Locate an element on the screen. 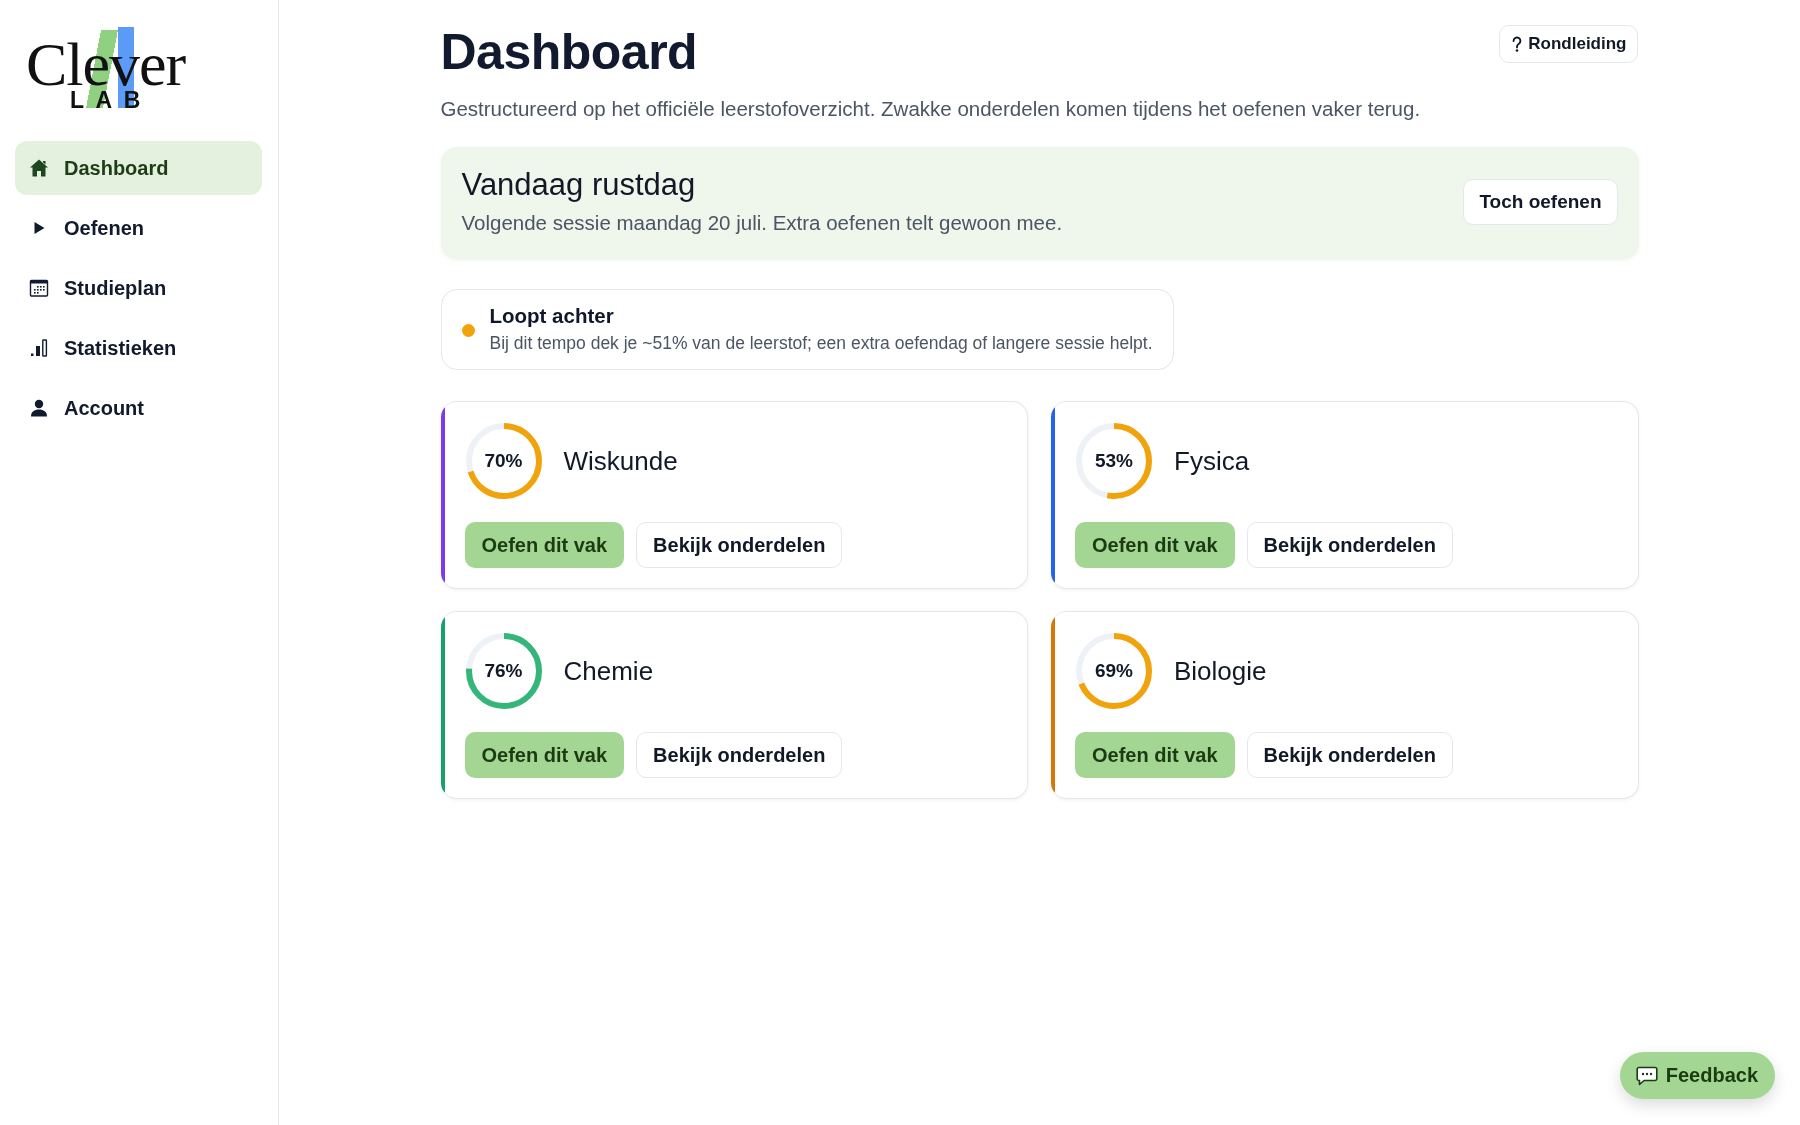  chat-icon is located at coordinates (1646, 1075).